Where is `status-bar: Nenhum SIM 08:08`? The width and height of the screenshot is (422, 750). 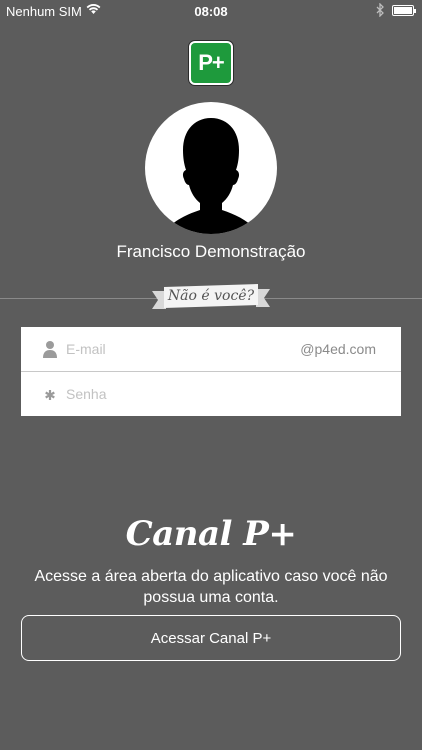 status-bar: Nenhum SIM 08:08 is located at coordinates (211, 11).